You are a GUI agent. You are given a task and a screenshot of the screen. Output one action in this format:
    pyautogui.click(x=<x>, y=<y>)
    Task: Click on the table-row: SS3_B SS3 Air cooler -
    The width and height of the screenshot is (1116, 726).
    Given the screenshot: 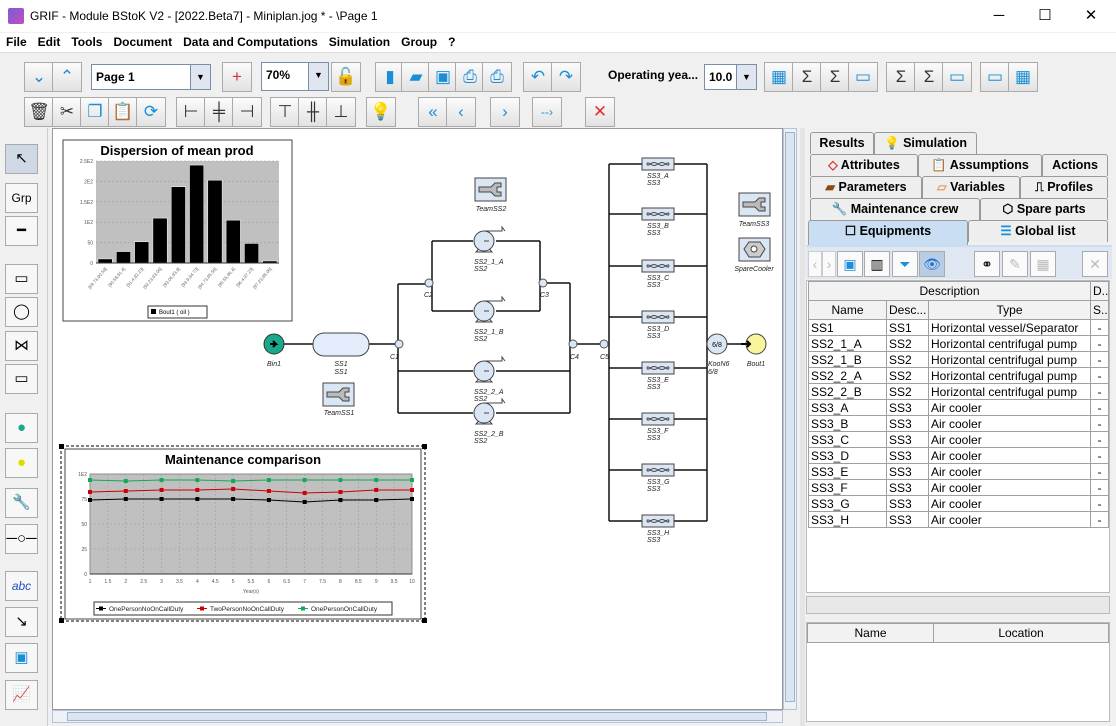 What is the action you would take?
    pyautogui.click(x=959, y=423)
    